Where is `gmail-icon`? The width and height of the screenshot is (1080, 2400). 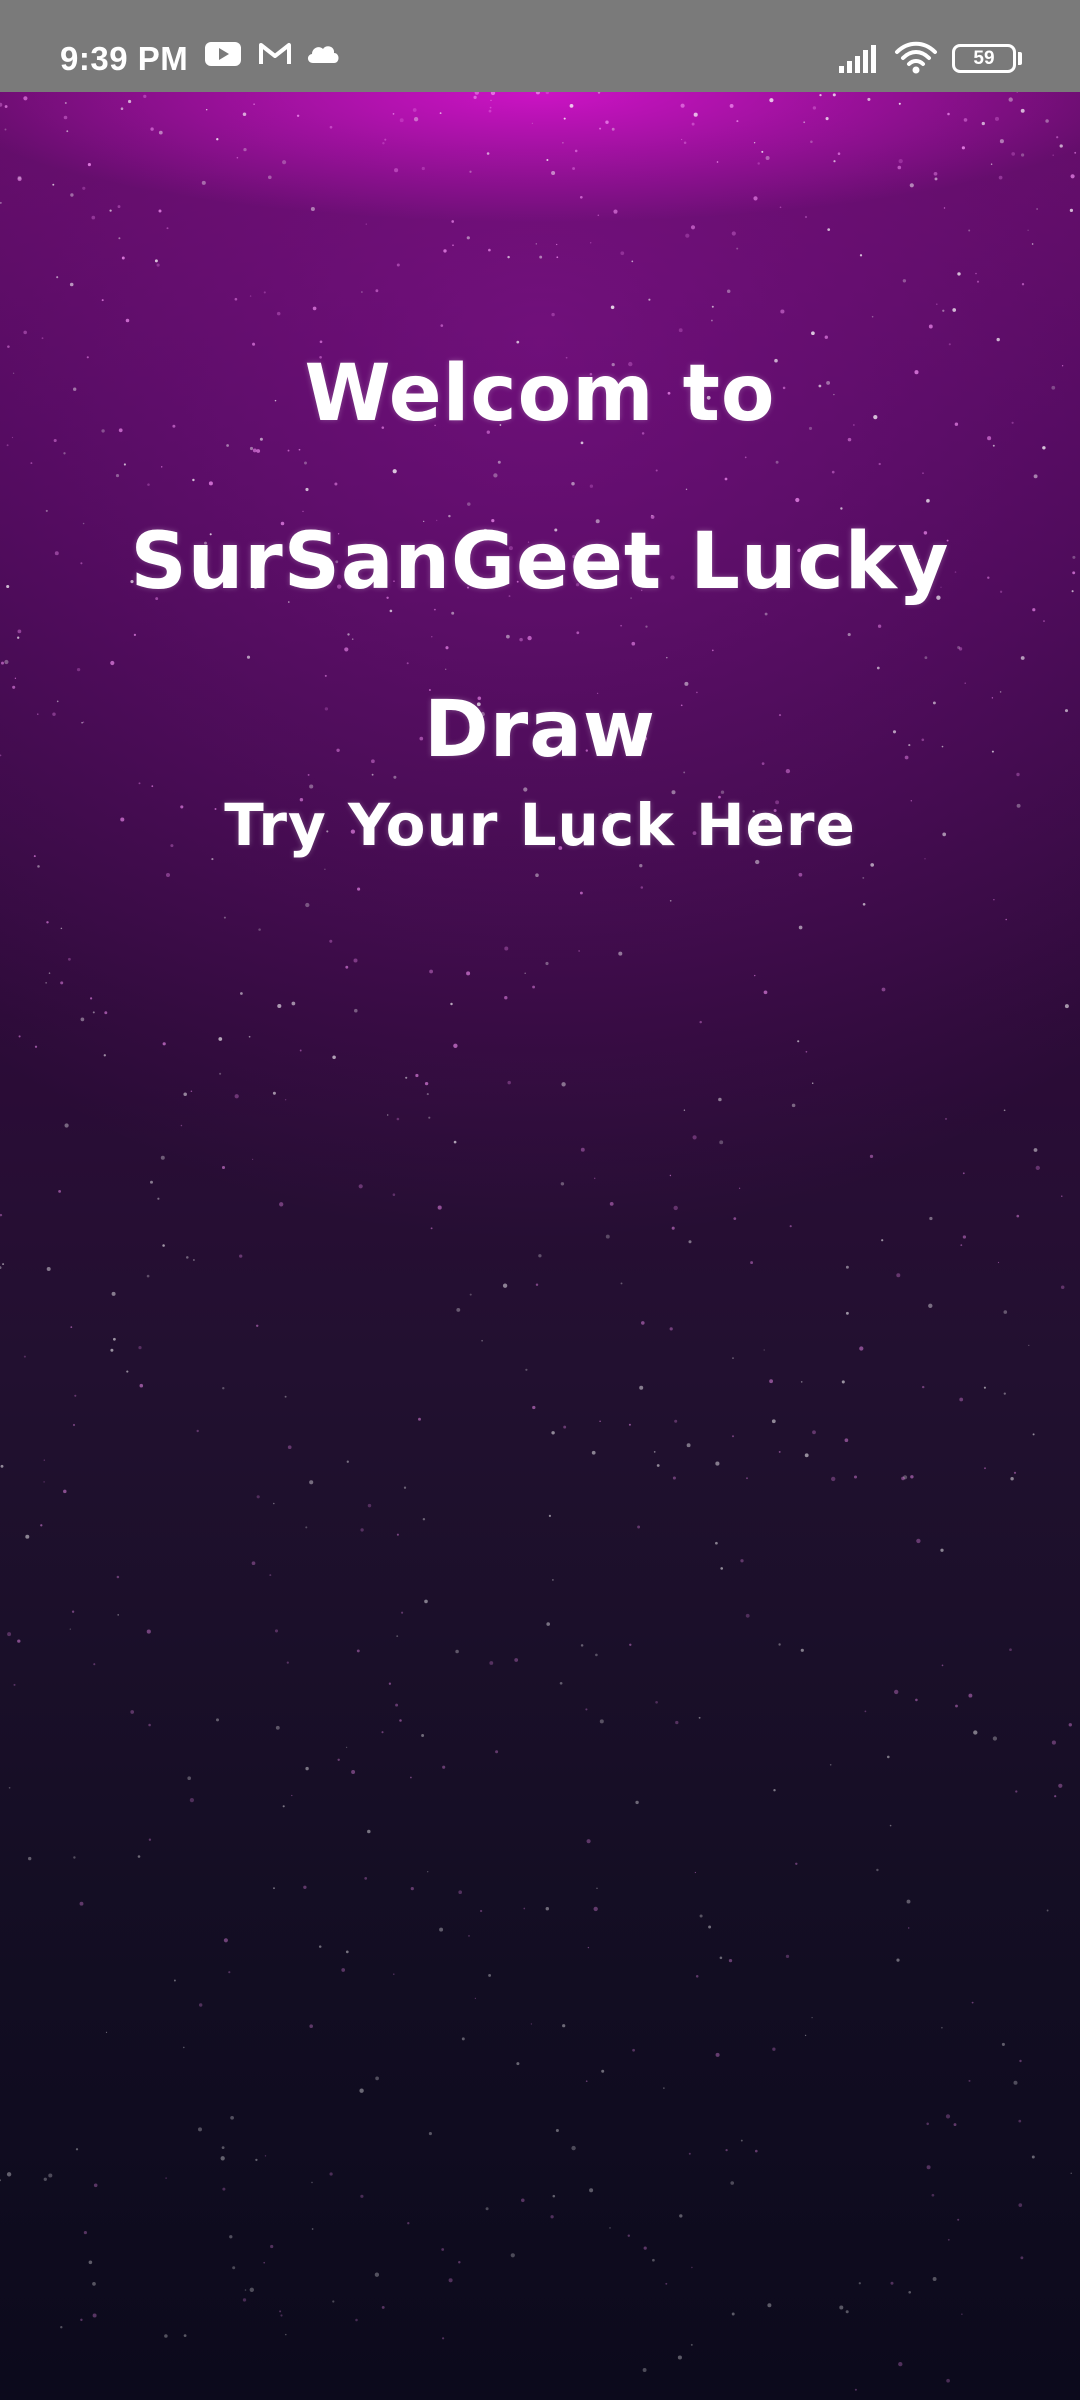 gmail-icon is located at coordinates (275, 53).